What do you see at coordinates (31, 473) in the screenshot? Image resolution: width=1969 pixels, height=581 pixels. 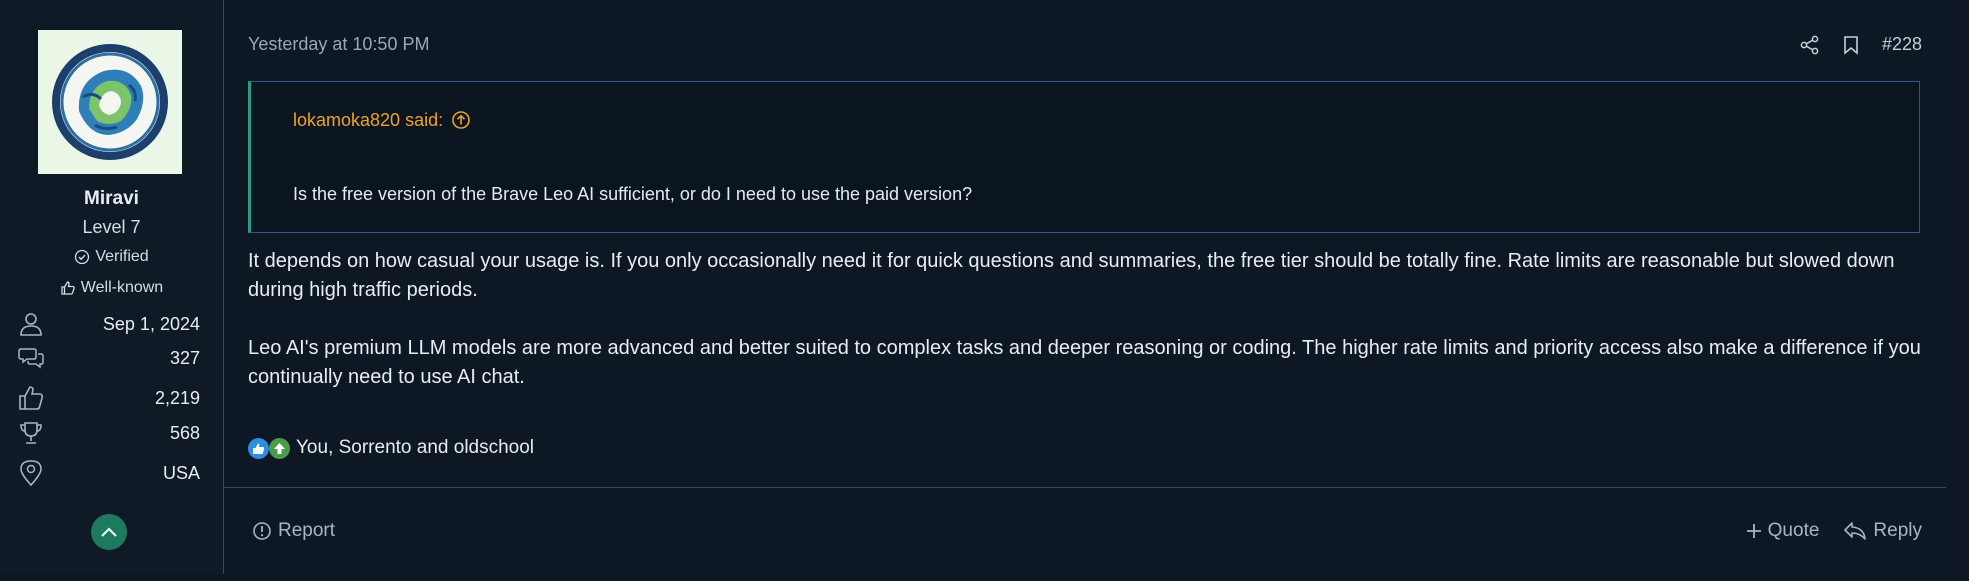 I see `location-icon` at bounding box center [31, 473].